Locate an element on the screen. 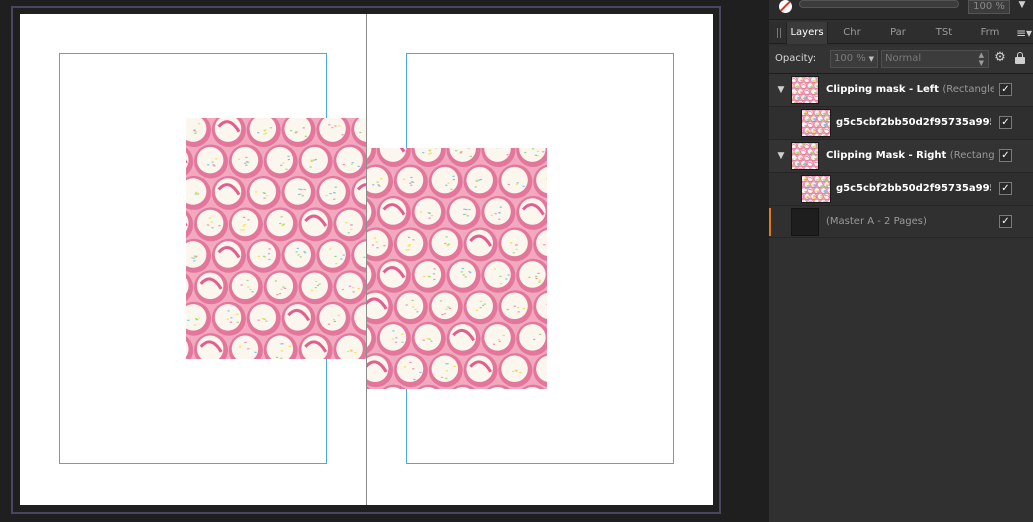 The height and width of the screenshot is (522, 1033). tab-character: Chr is located at coordinates (852, 33).